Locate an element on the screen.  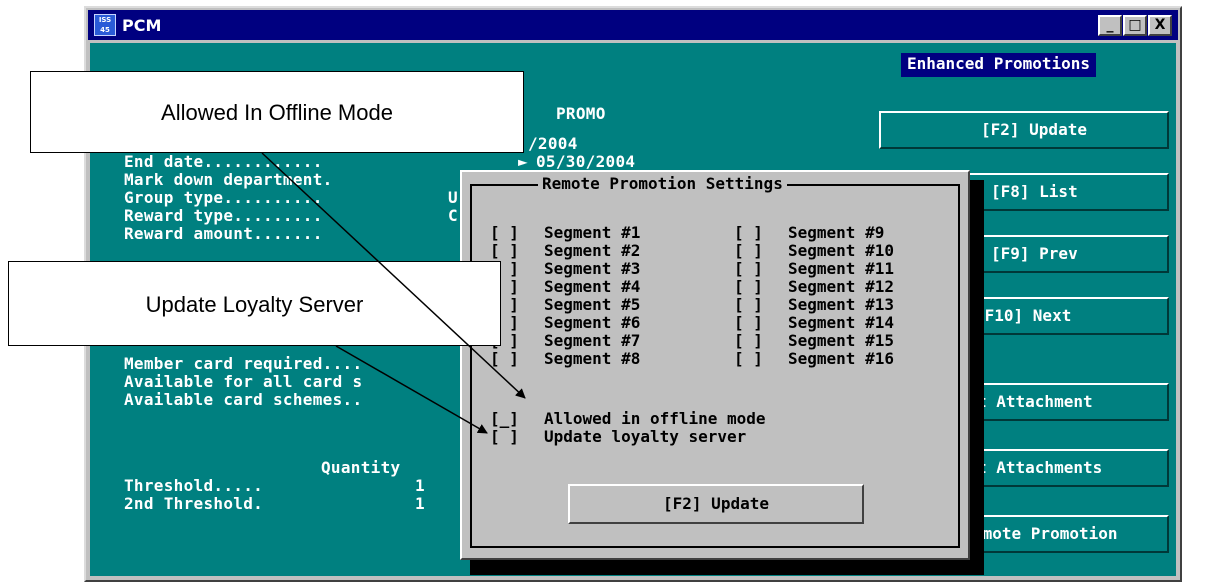
callout-arrows is located at coordinates (393, 293).